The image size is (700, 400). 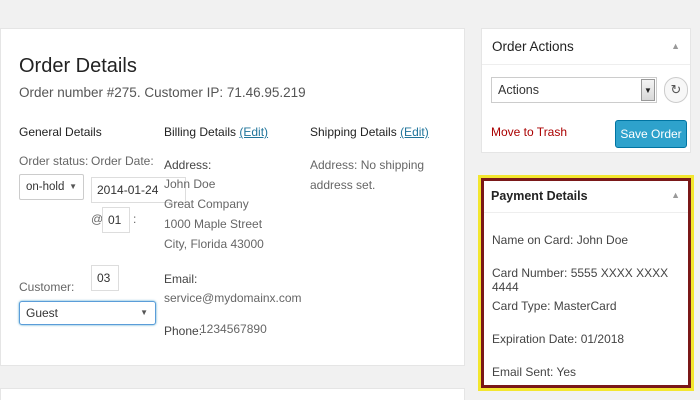 I want to click on billing-email-value: service@mydomainx.com, so click(x=233, y=298).